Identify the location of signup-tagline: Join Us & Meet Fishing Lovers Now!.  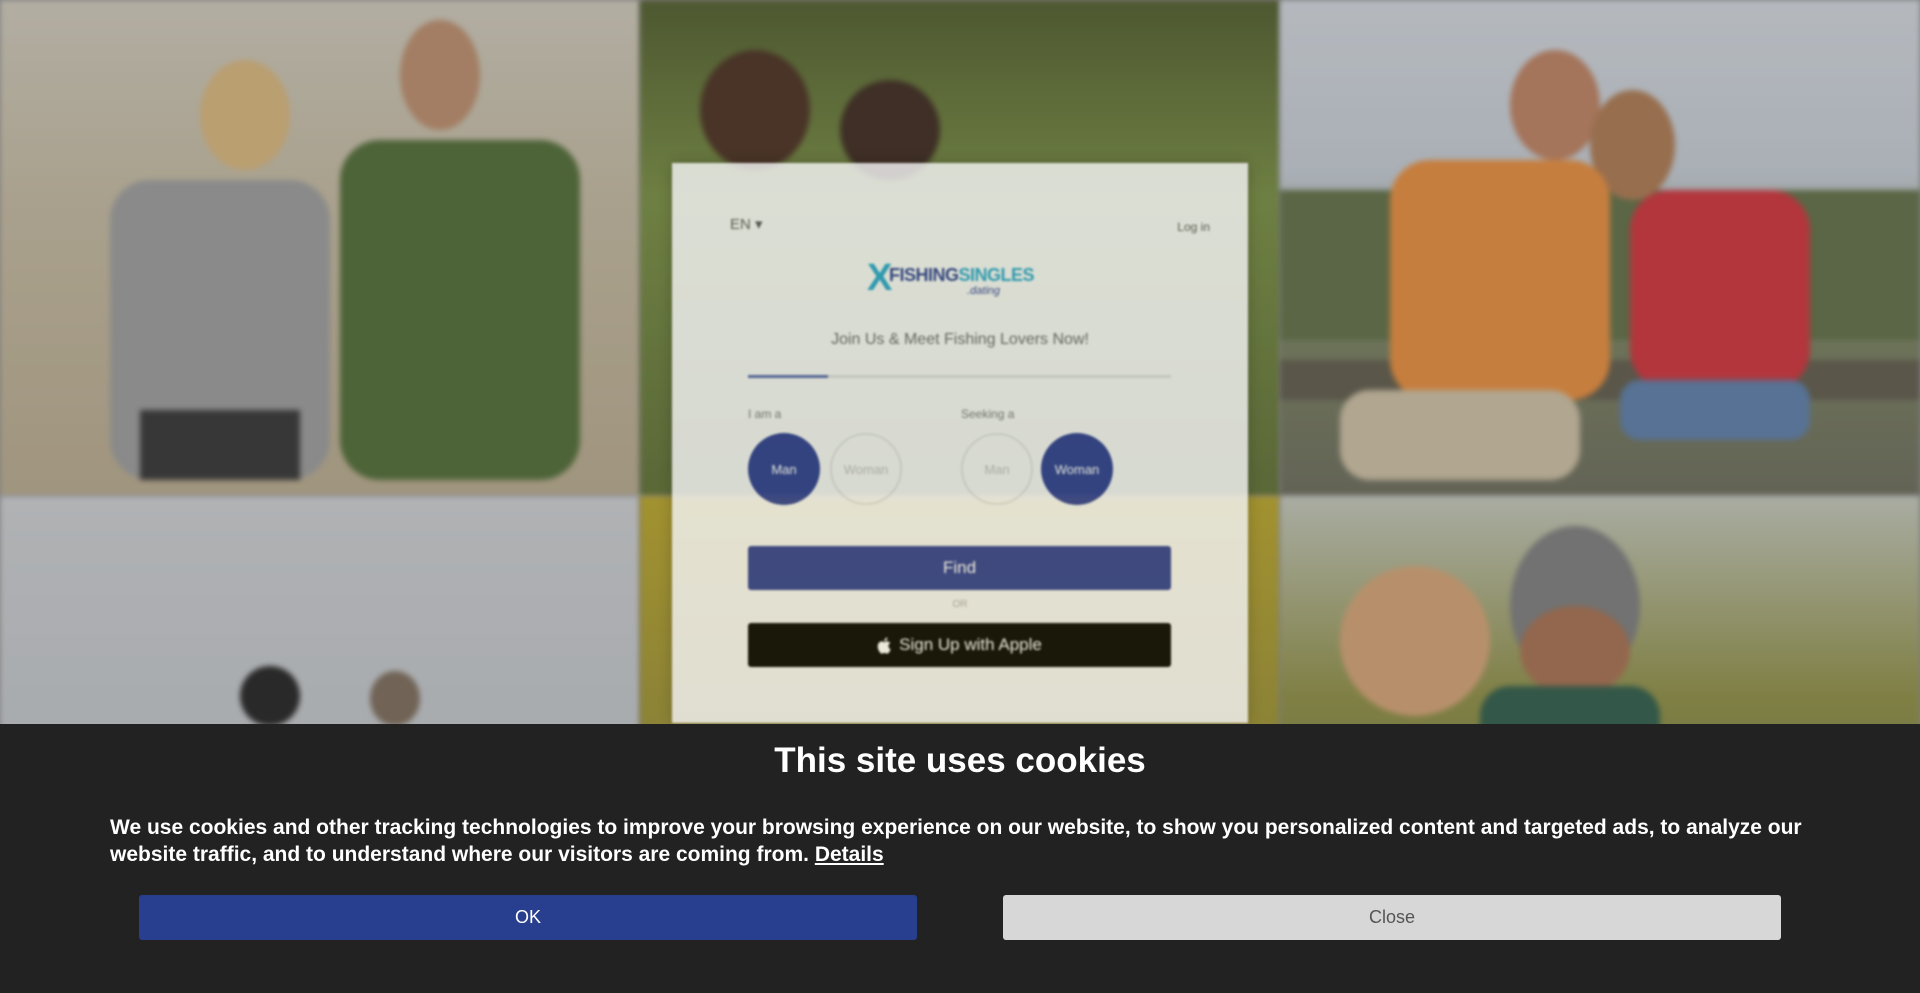
(960, 339).